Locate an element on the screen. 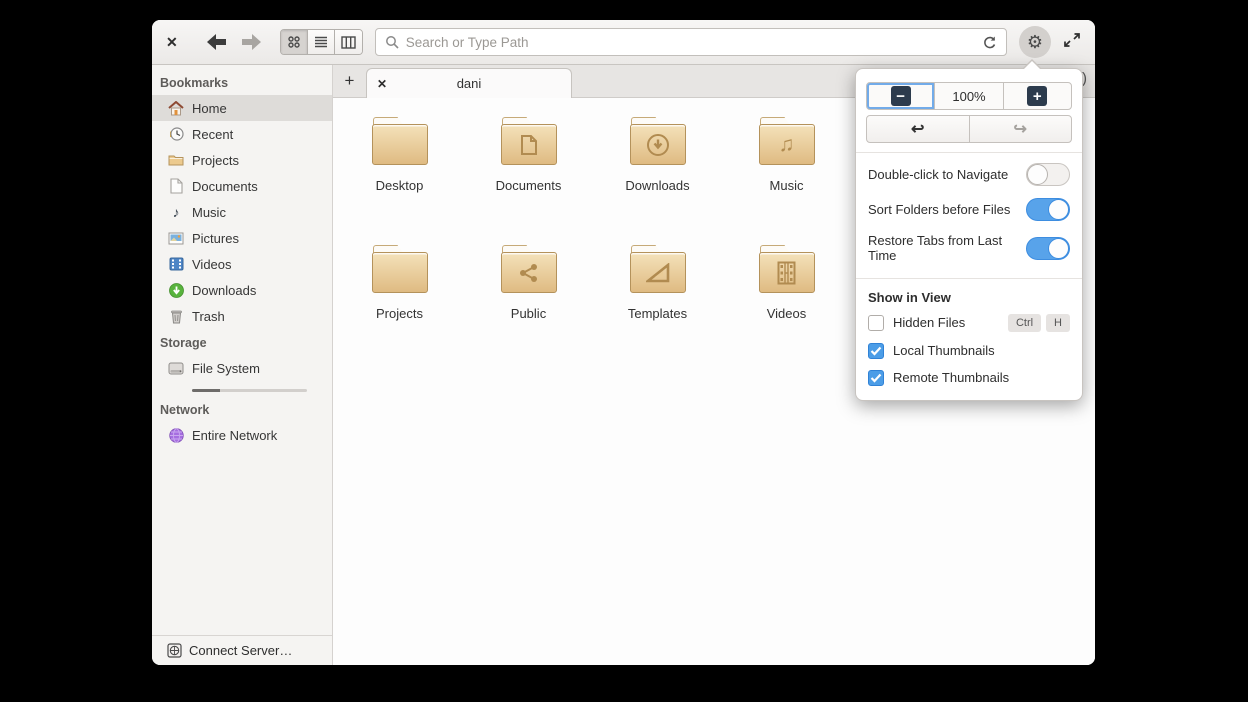 Image resolution: width=1248 pixels, height=702 pixels. column-view-button is located at coordinates (348, 42).